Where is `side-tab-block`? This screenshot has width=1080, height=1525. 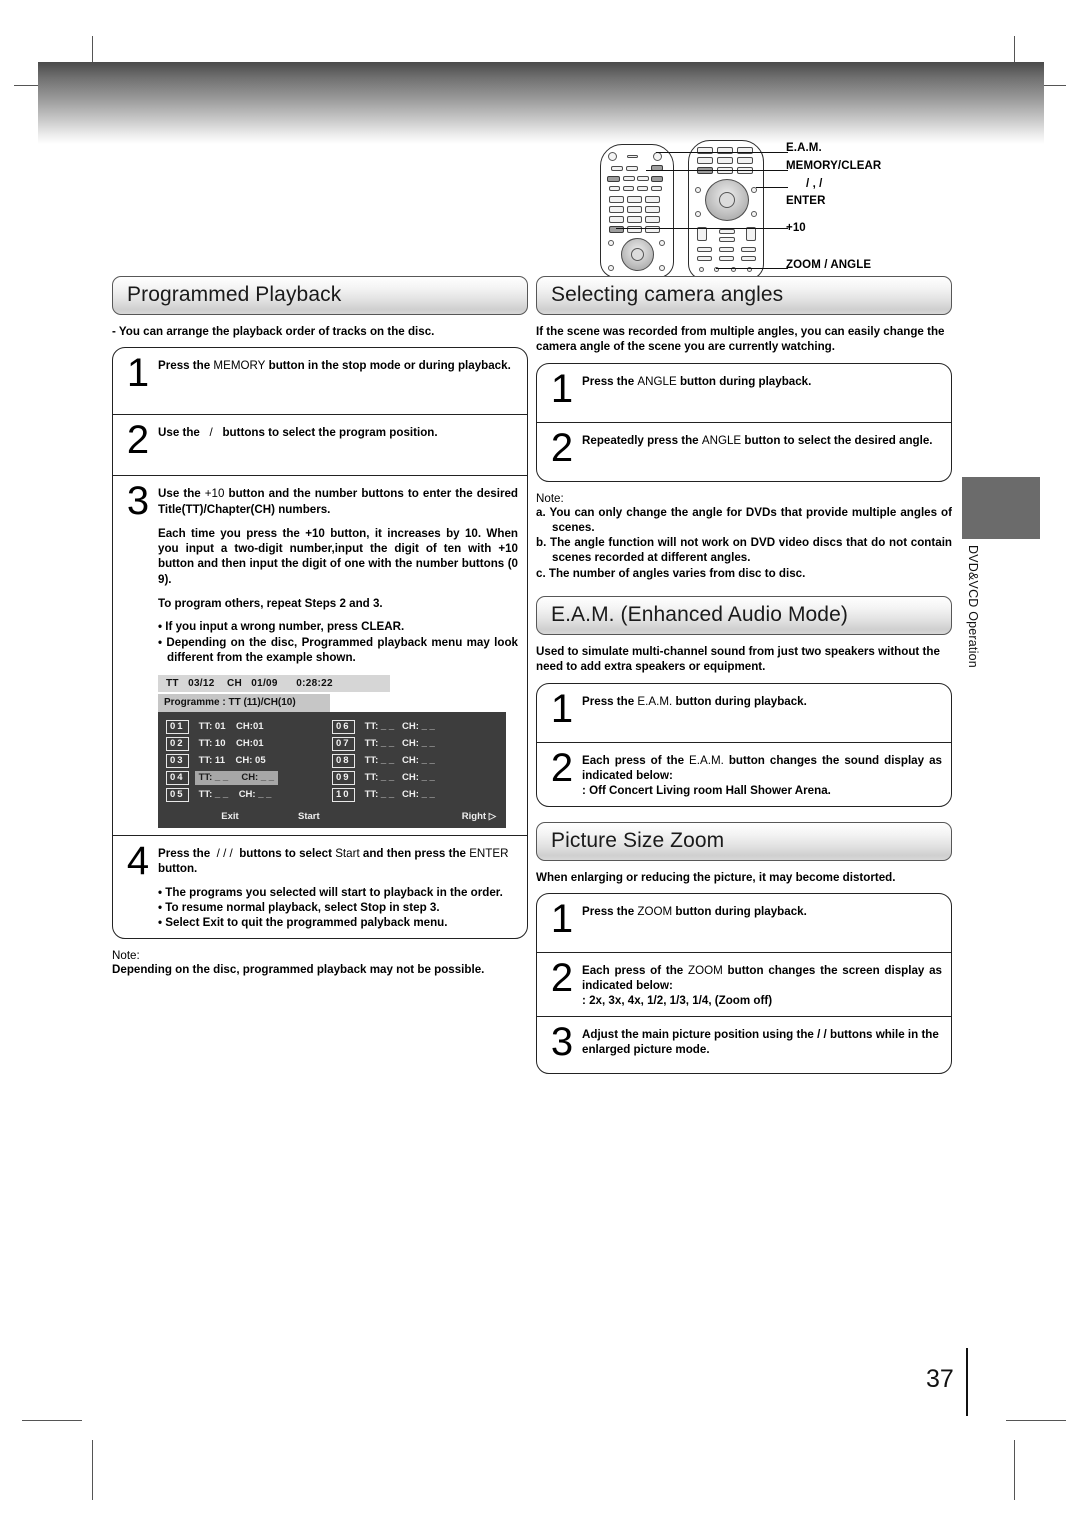 side-tab-block is located at coordinates (1001, 508).